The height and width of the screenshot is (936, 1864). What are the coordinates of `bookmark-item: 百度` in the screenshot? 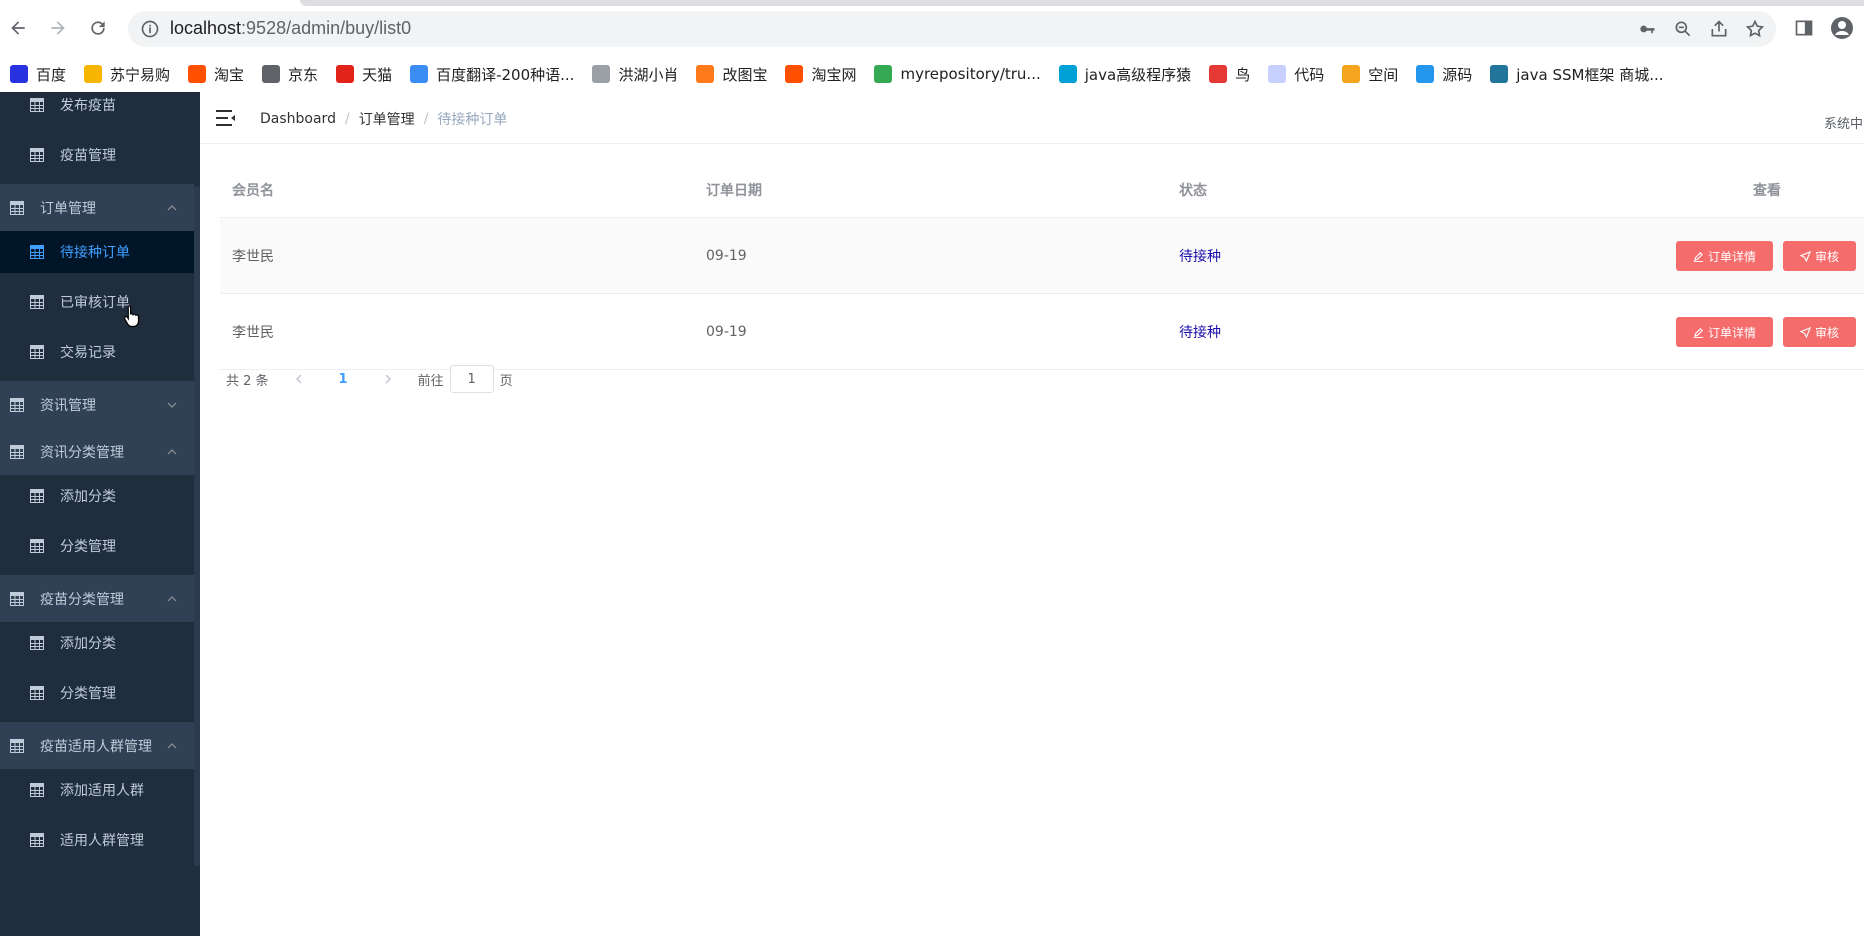 It's located at (43, 74).